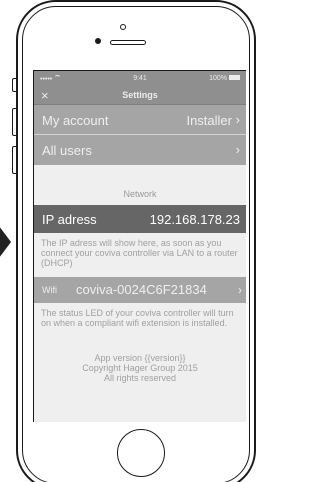 Image resolution: width=320 pixels, height=482 pixels. I want to click on battery-icon, so click(234, 77).